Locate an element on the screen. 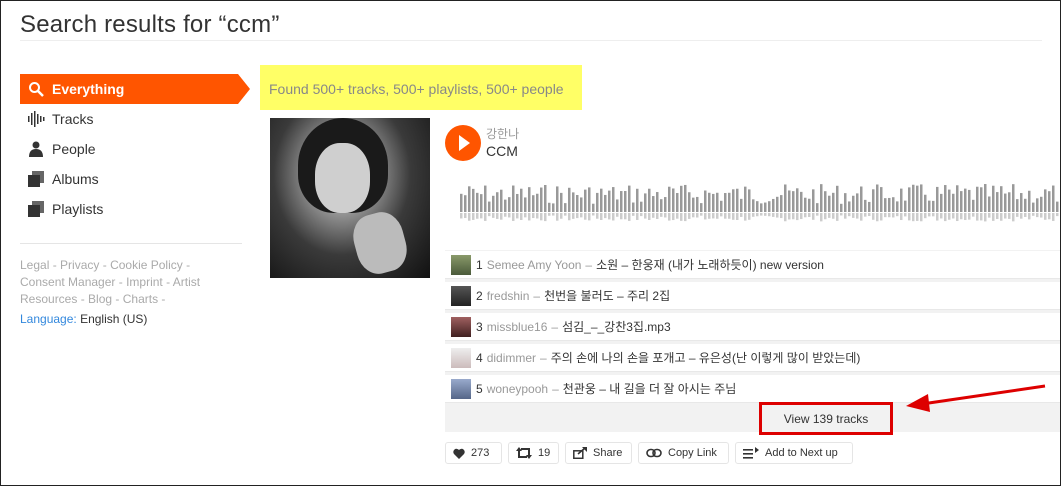 Image resolution: width=1061 pixels, height=486 pixels. track-user: didimmer is located at coordinates (511, 358).